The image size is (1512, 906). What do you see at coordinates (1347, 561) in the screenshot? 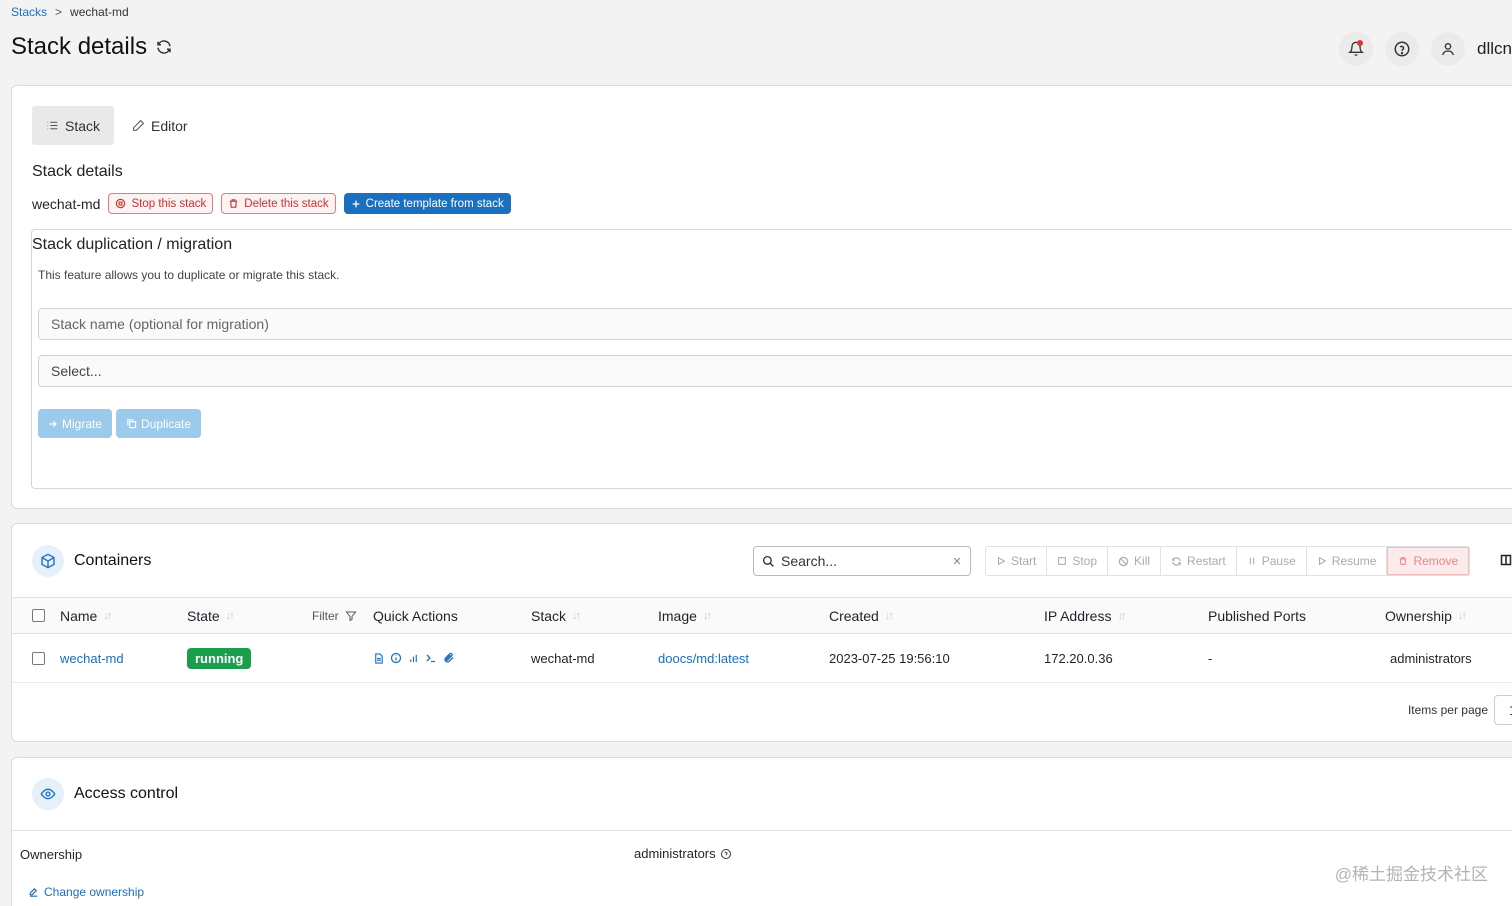
I see `resume-button: Resume` at bounding box center [1347, 561].